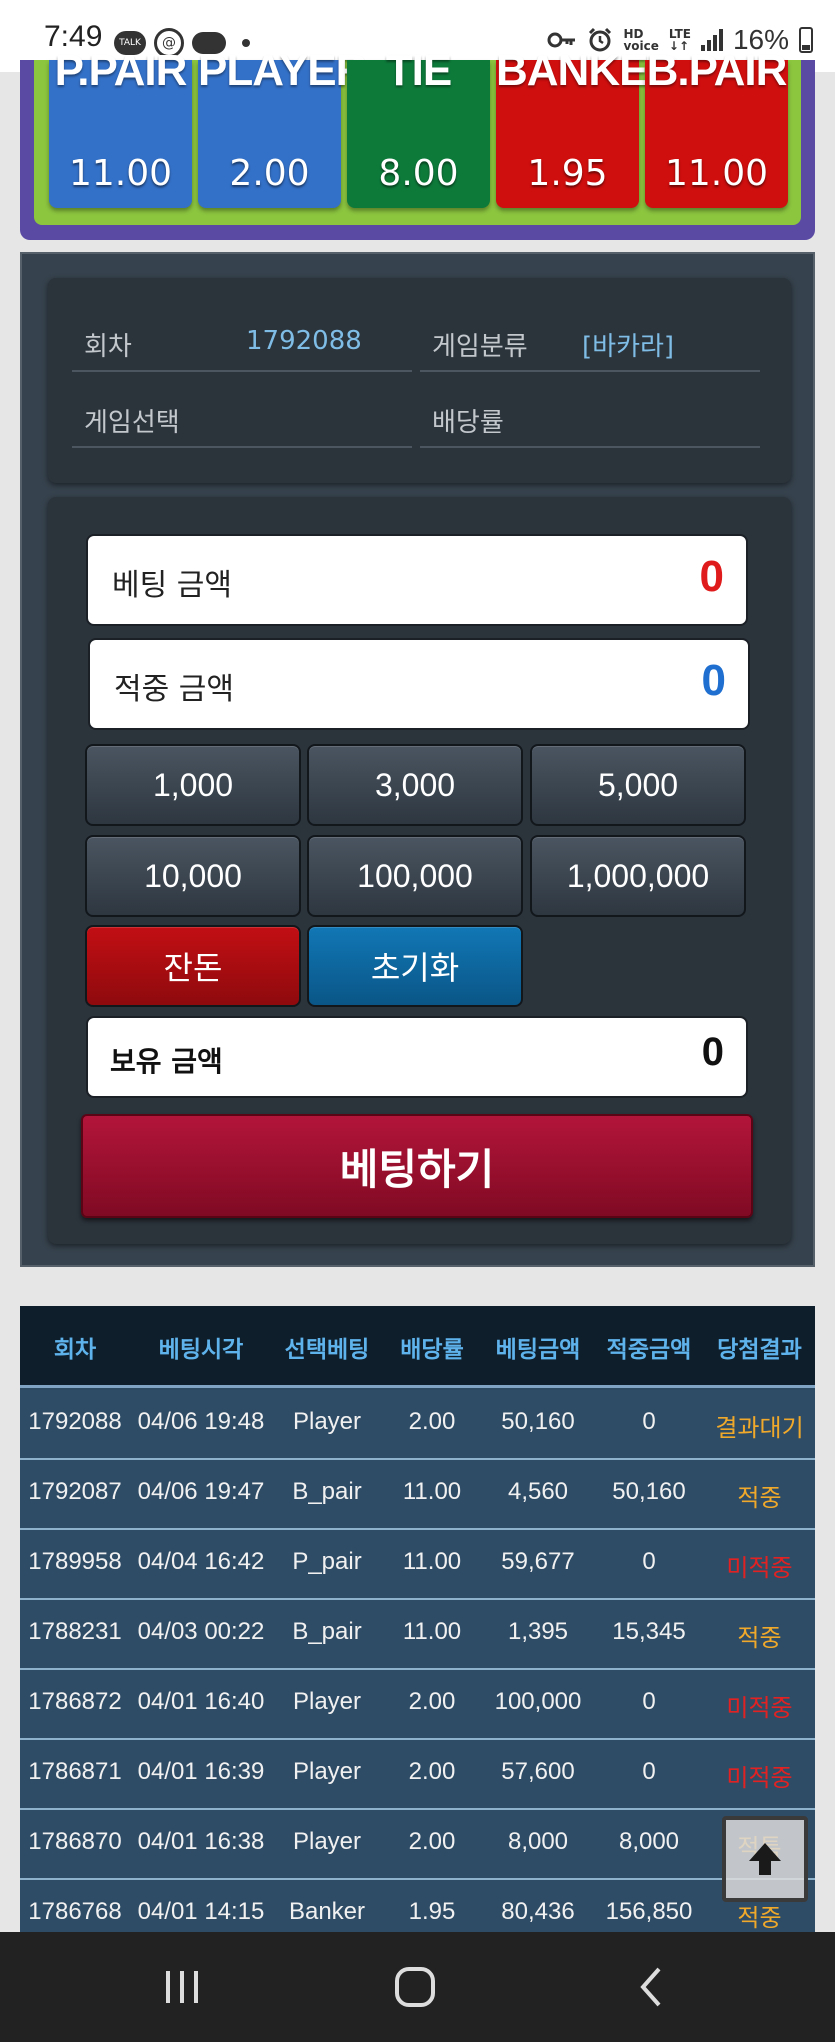  I want to click on cell-win: 8,000, so click(649, 1841).